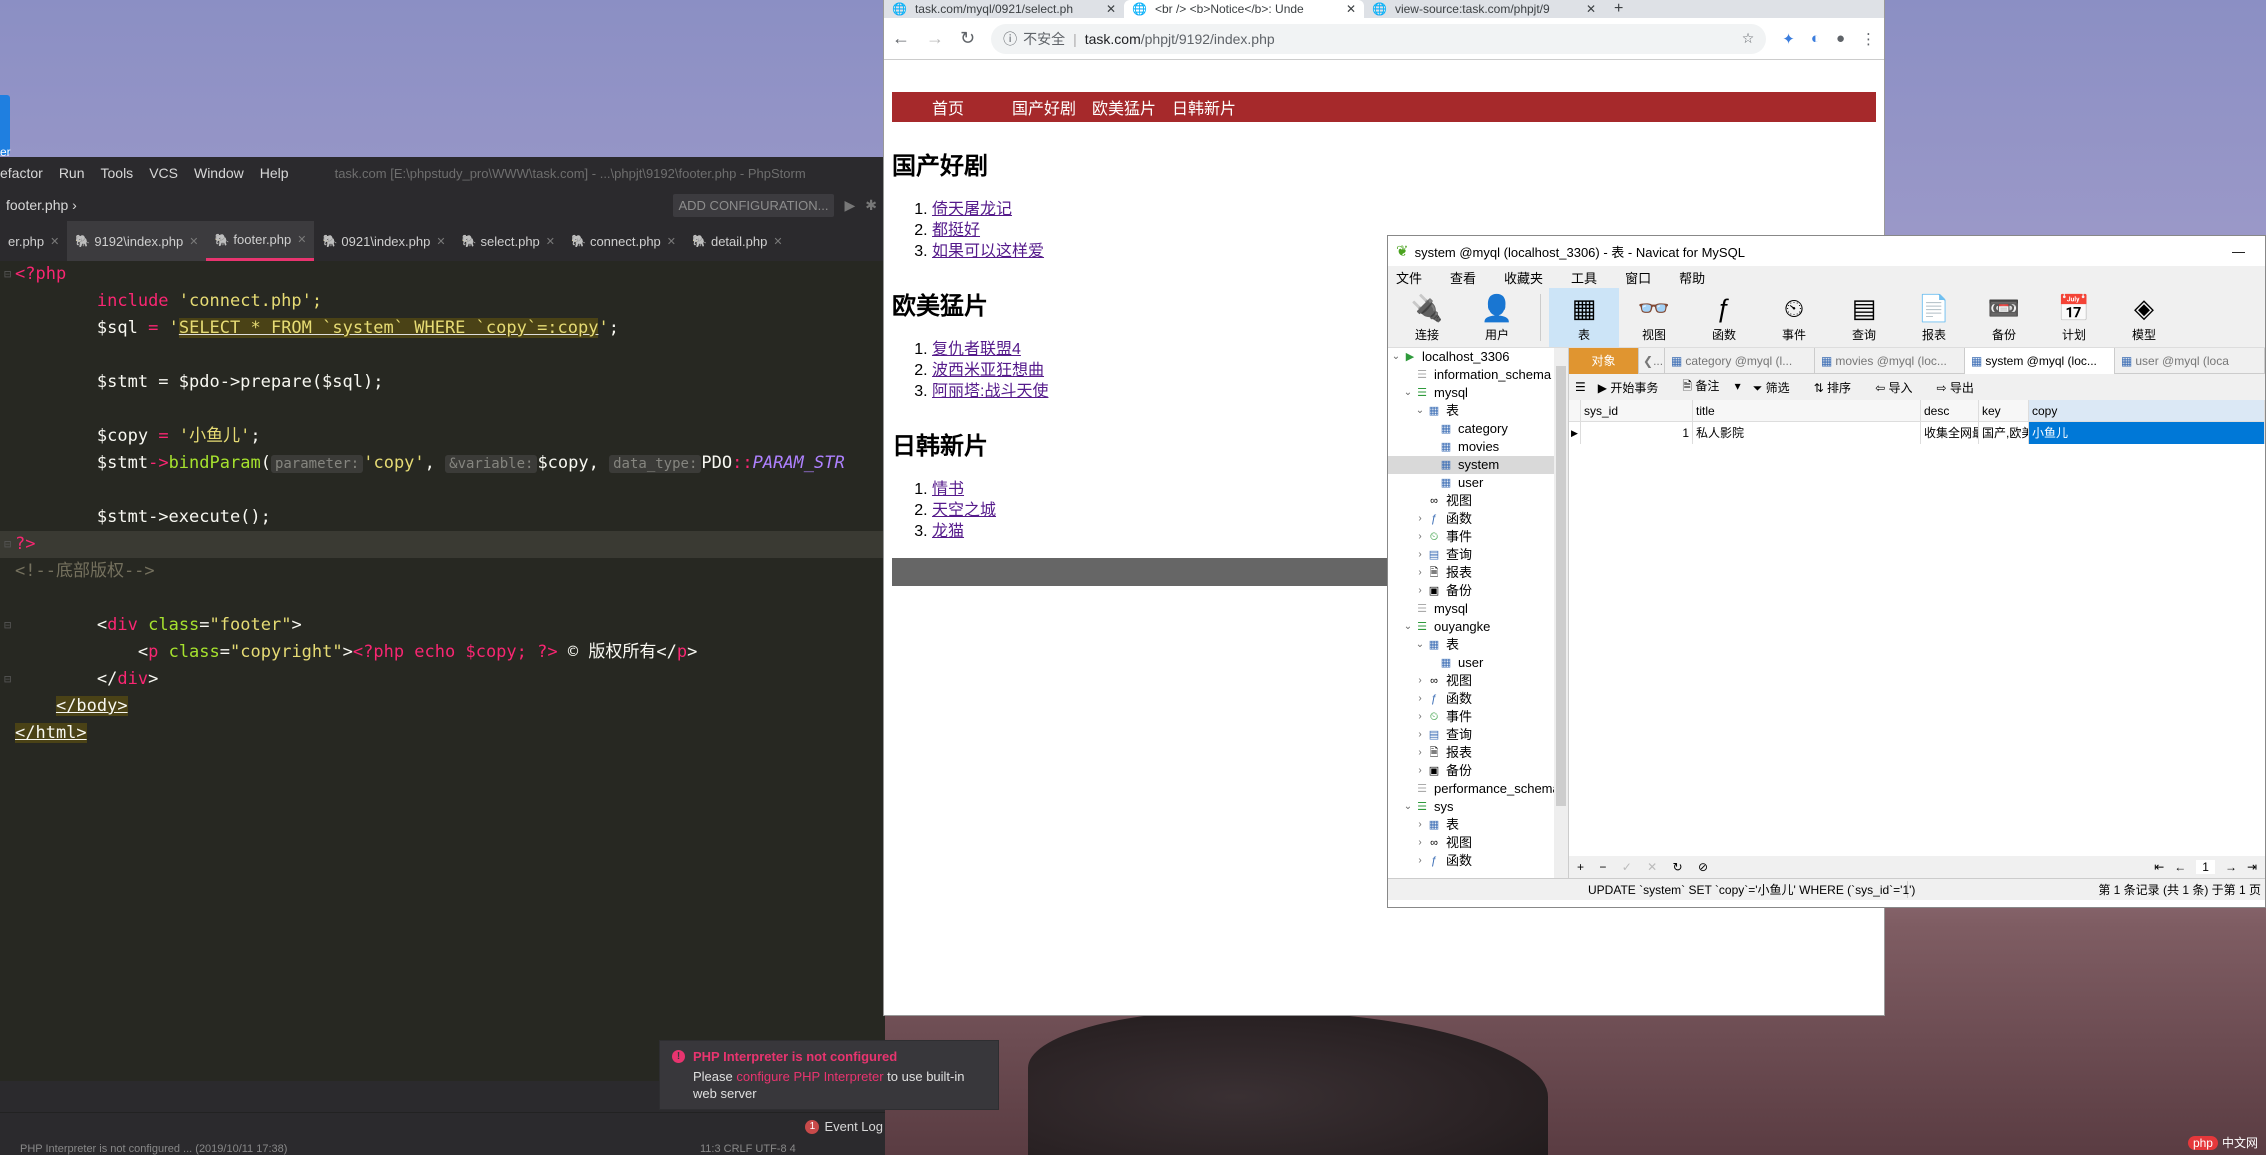 The width and height of the screenshot is (2266, 1155). I want to click on import-button: ⇦ 导入, so click(1899, 387).